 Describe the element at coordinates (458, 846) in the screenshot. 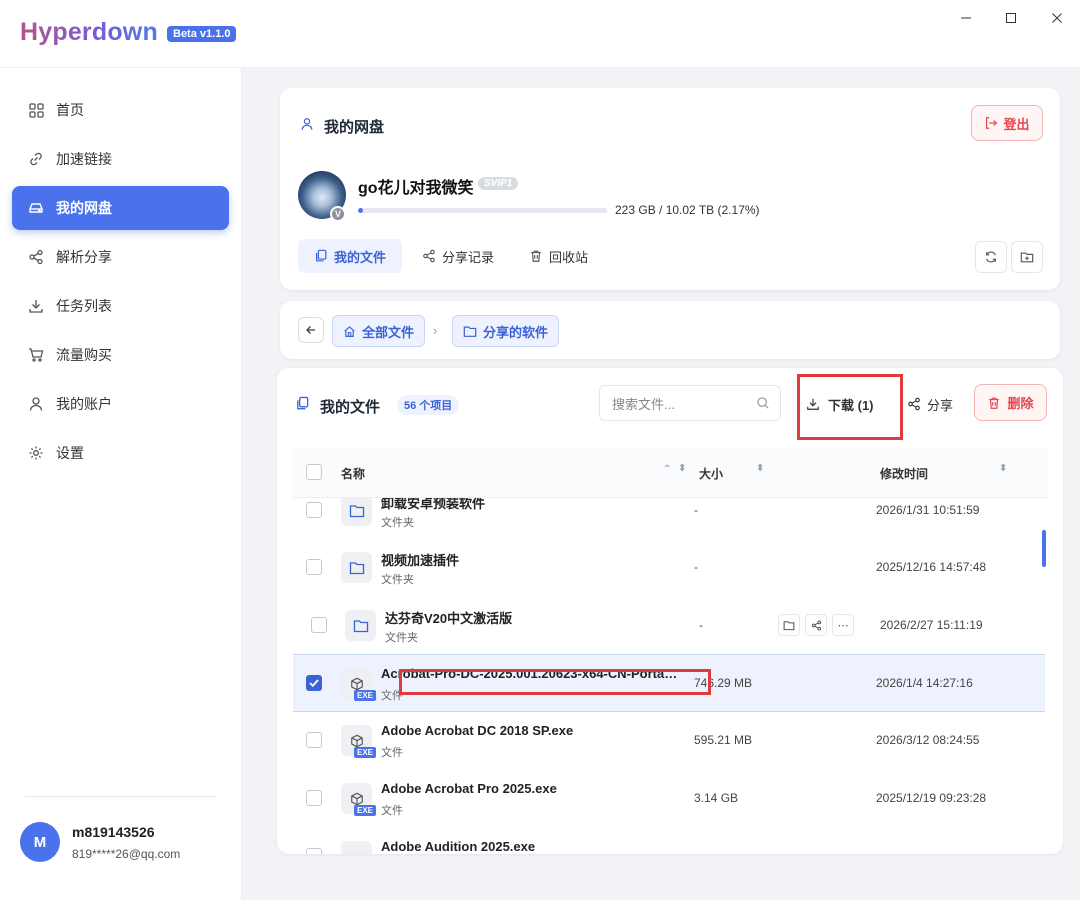

I see `file-name: Adobe Audition 2025.exe` at that location.